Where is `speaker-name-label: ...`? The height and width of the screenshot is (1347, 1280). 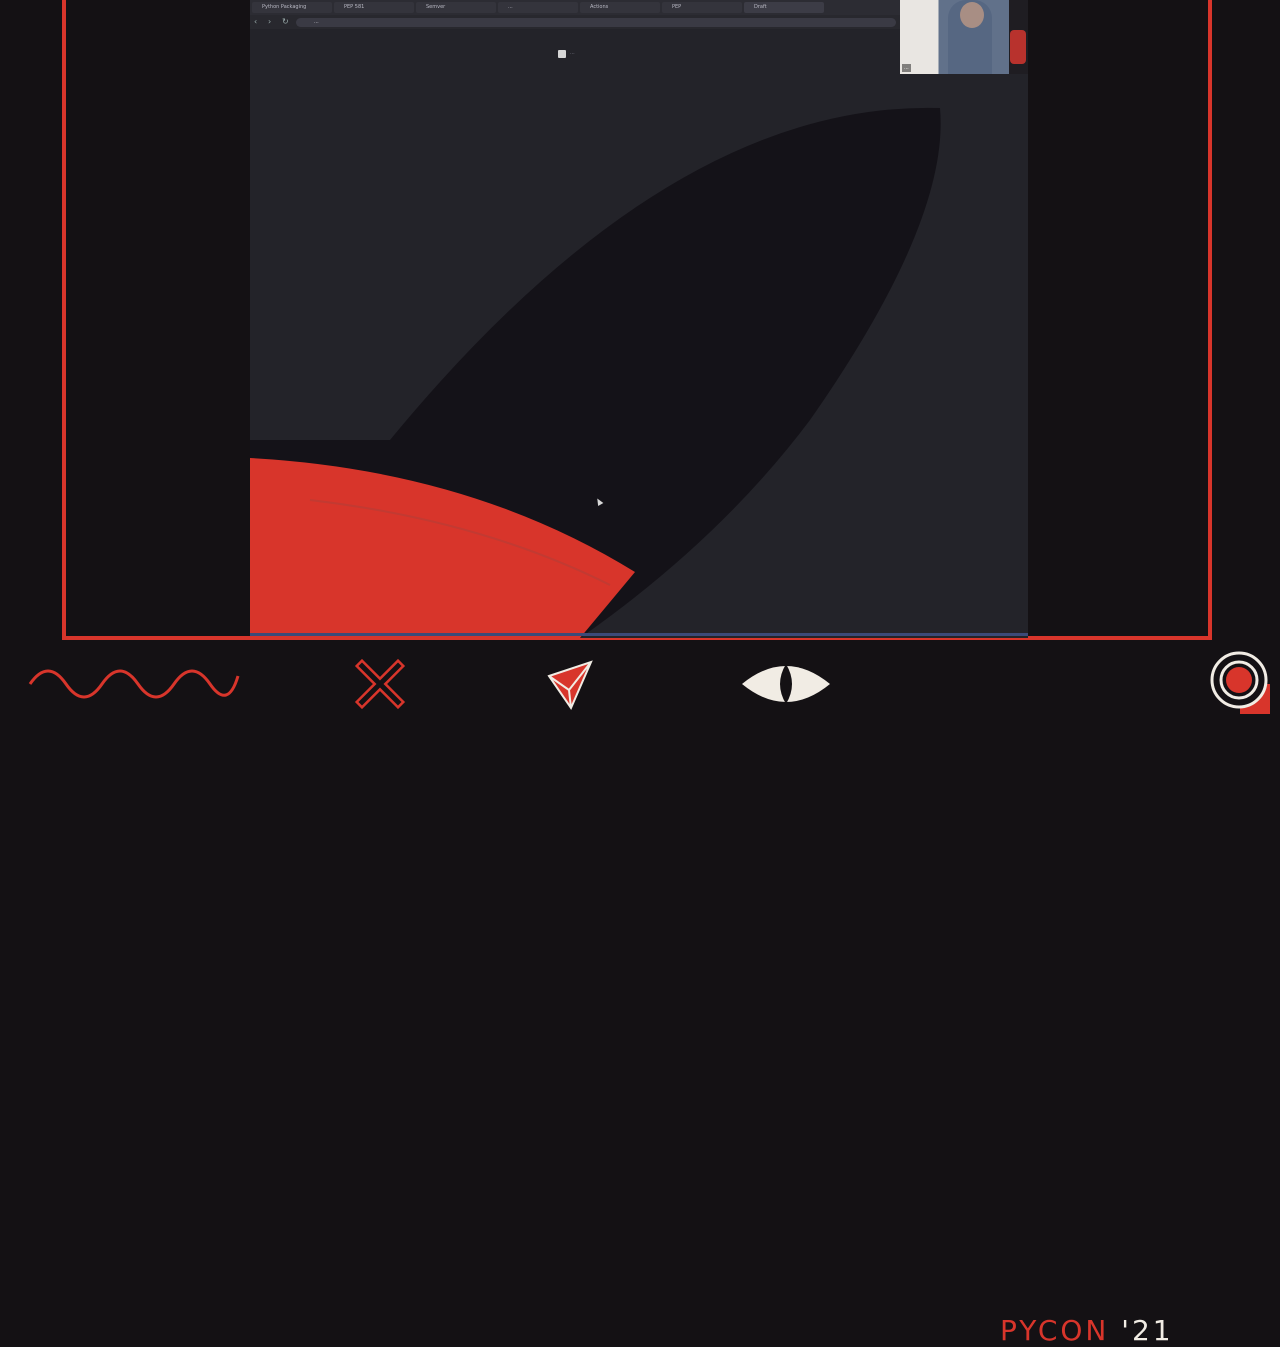
speaker-name-label: ... is located at coordinates (906, 68).